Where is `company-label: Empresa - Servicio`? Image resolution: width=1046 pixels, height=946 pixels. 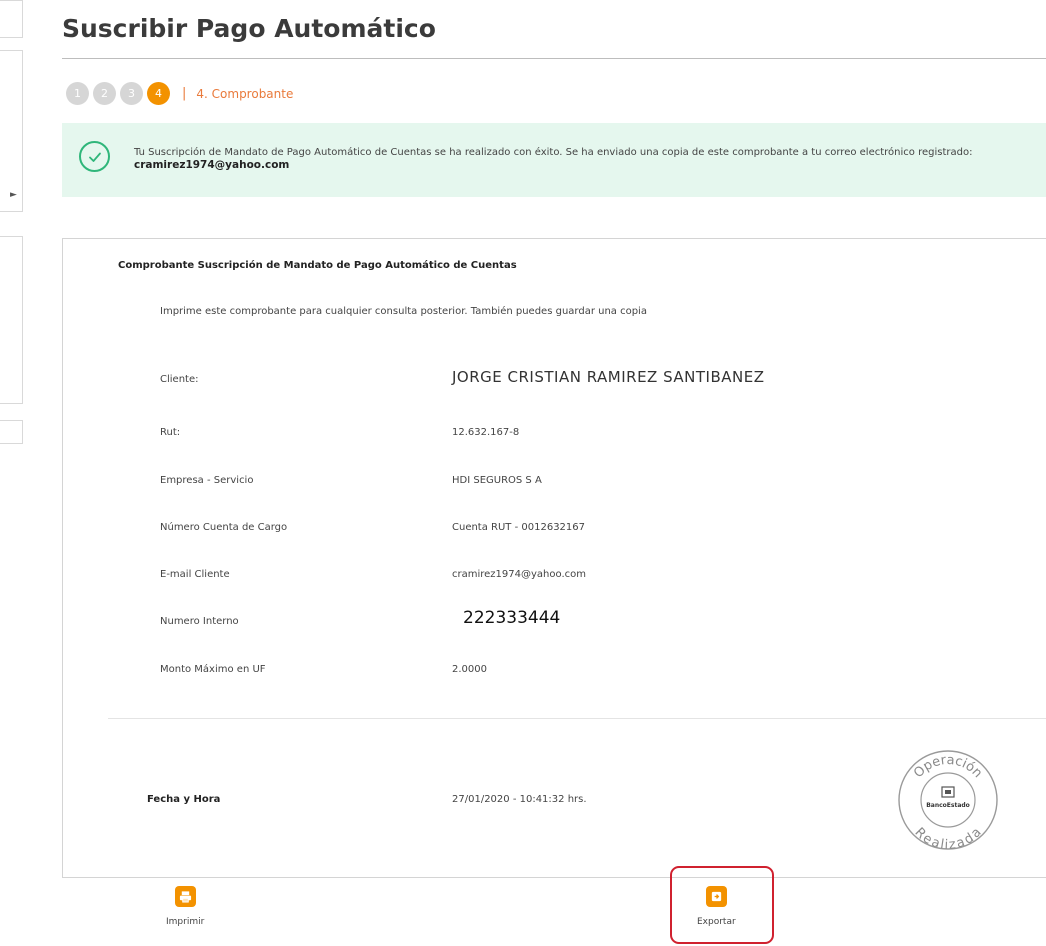
company-label: Empresa - Servicio is located at coordinates (207, 480).